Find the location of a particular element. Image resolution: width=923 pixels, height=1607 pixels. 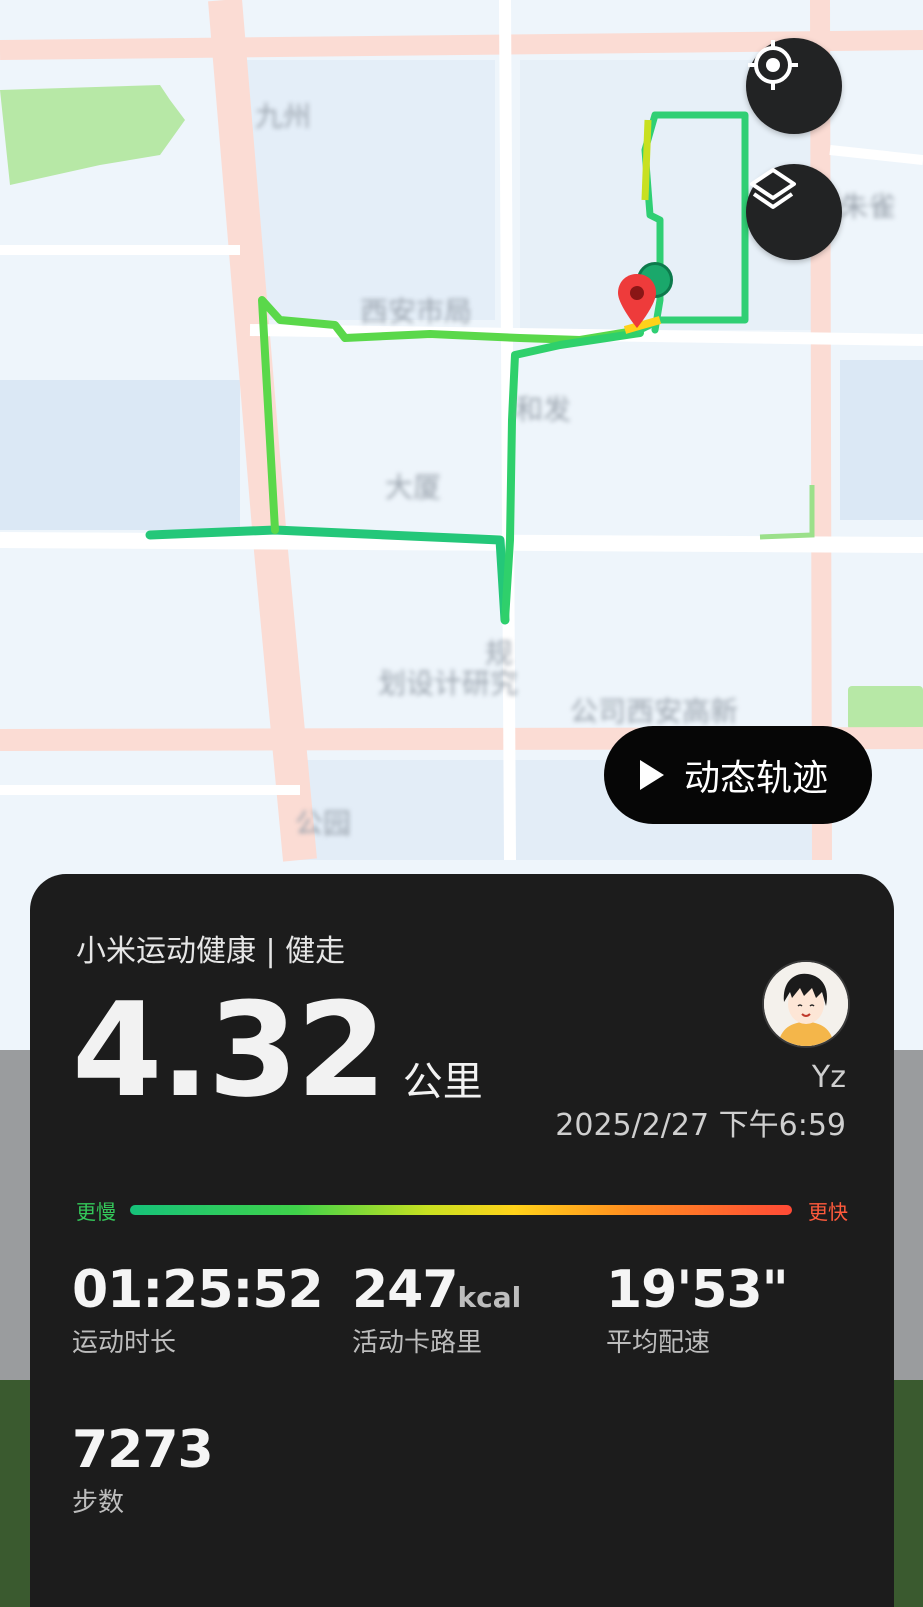

map-label: 和发 is located at coordinates (543, 409).